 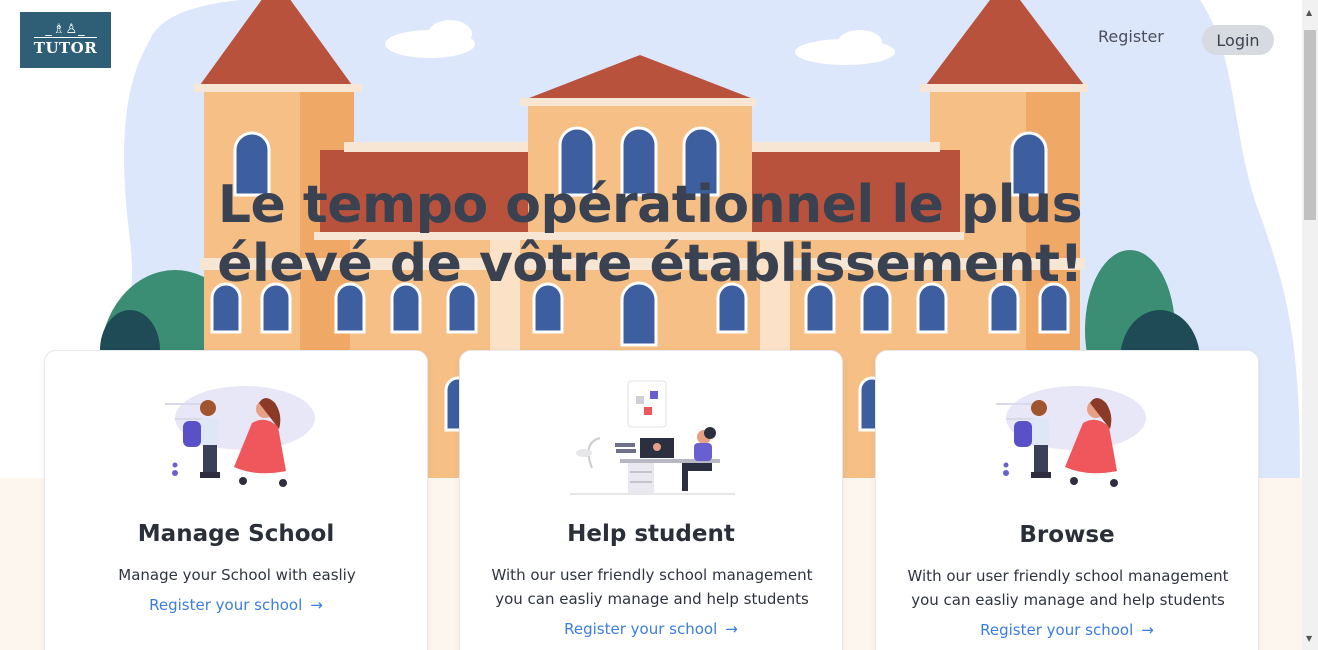 What do you see at coordinates (1238, 40) in the screenshot?
I see `login-button: Login` at bounding box center [1238, 40].